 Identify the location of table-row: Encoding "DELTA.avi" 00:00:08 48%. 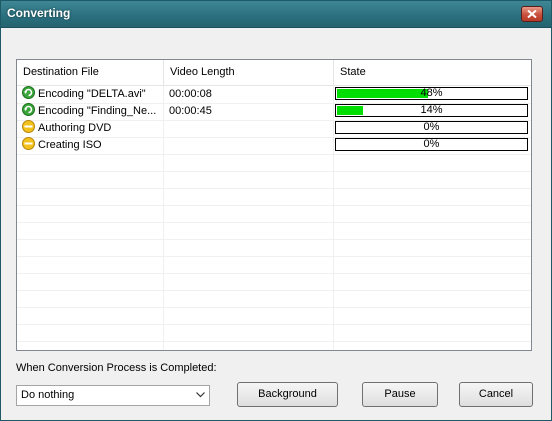
(274, 95).